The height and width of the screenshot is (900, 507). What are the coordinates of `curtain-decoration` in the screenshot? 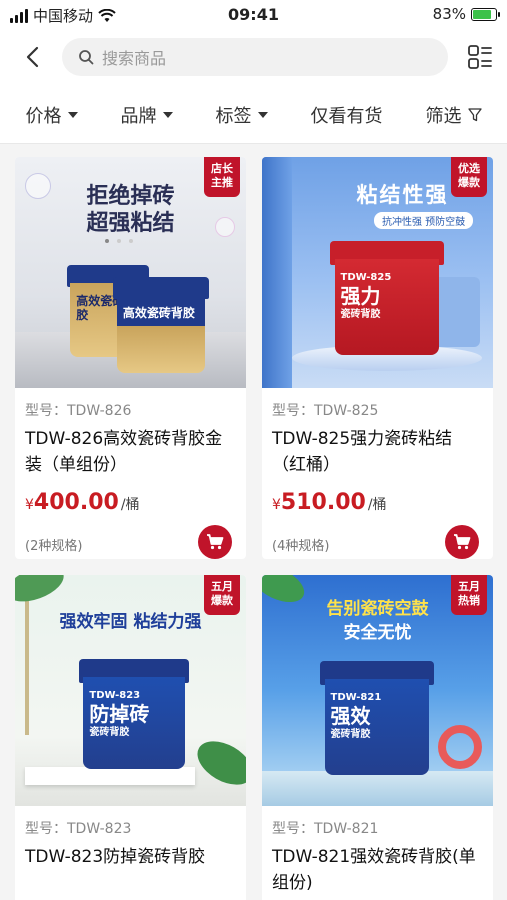 It's located at (277, 272).